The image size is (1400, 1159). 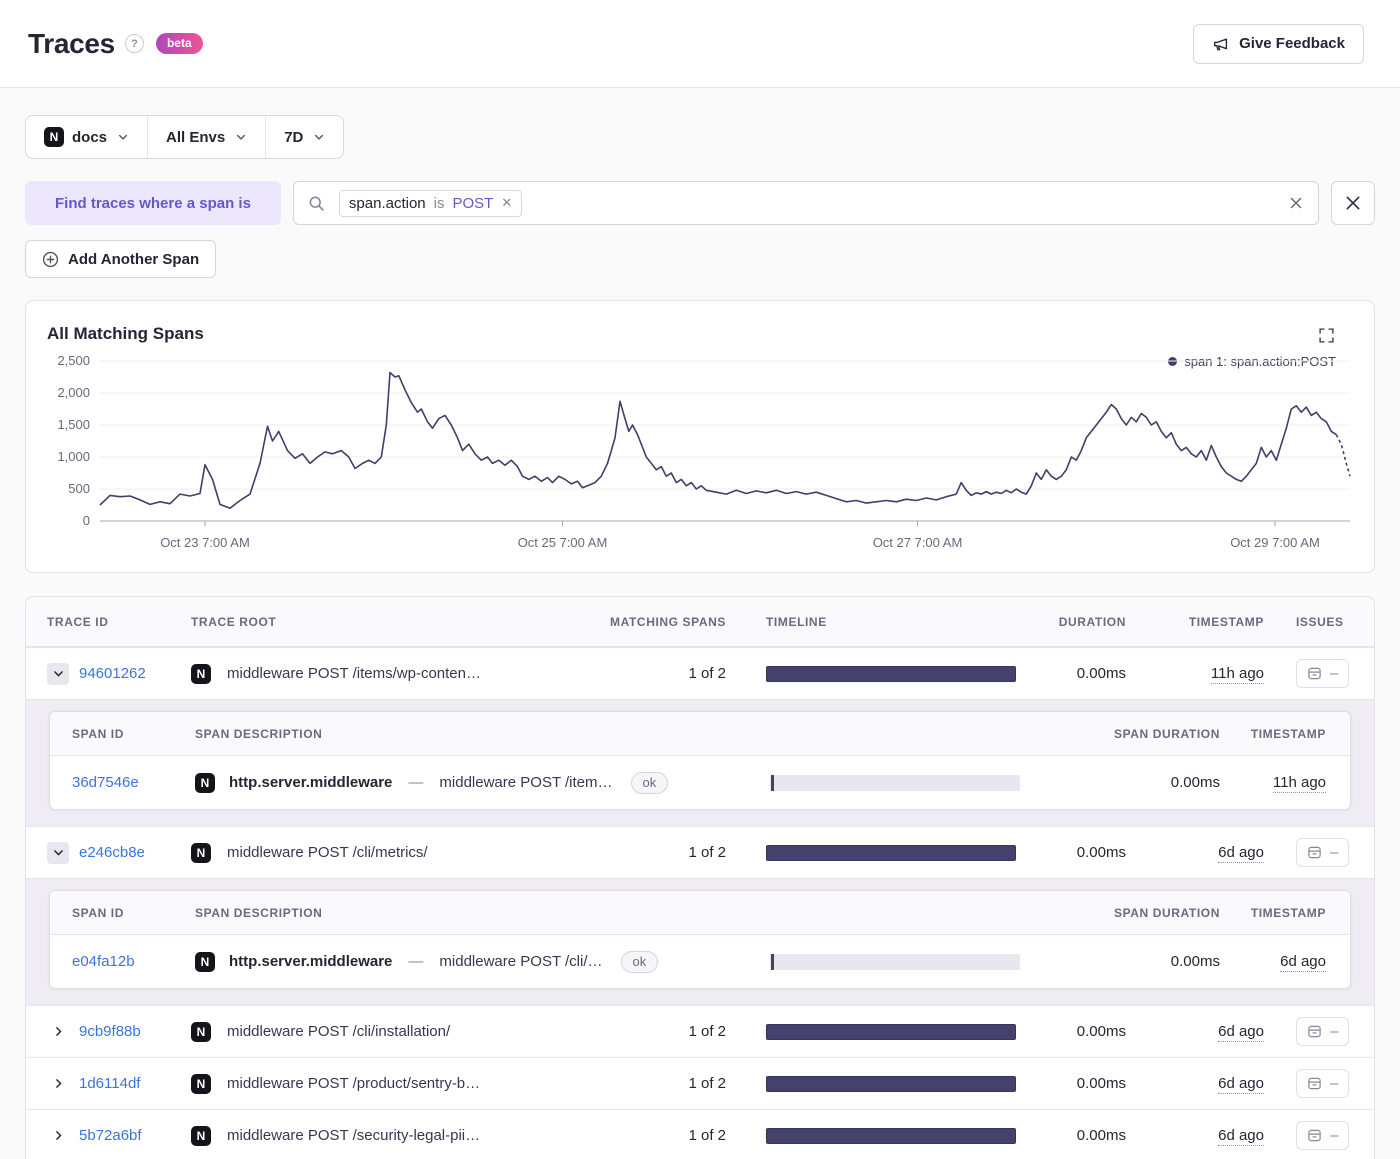 I want to click on svg-text: Oct 27 7:00 AM, so click(x=918, y=542).